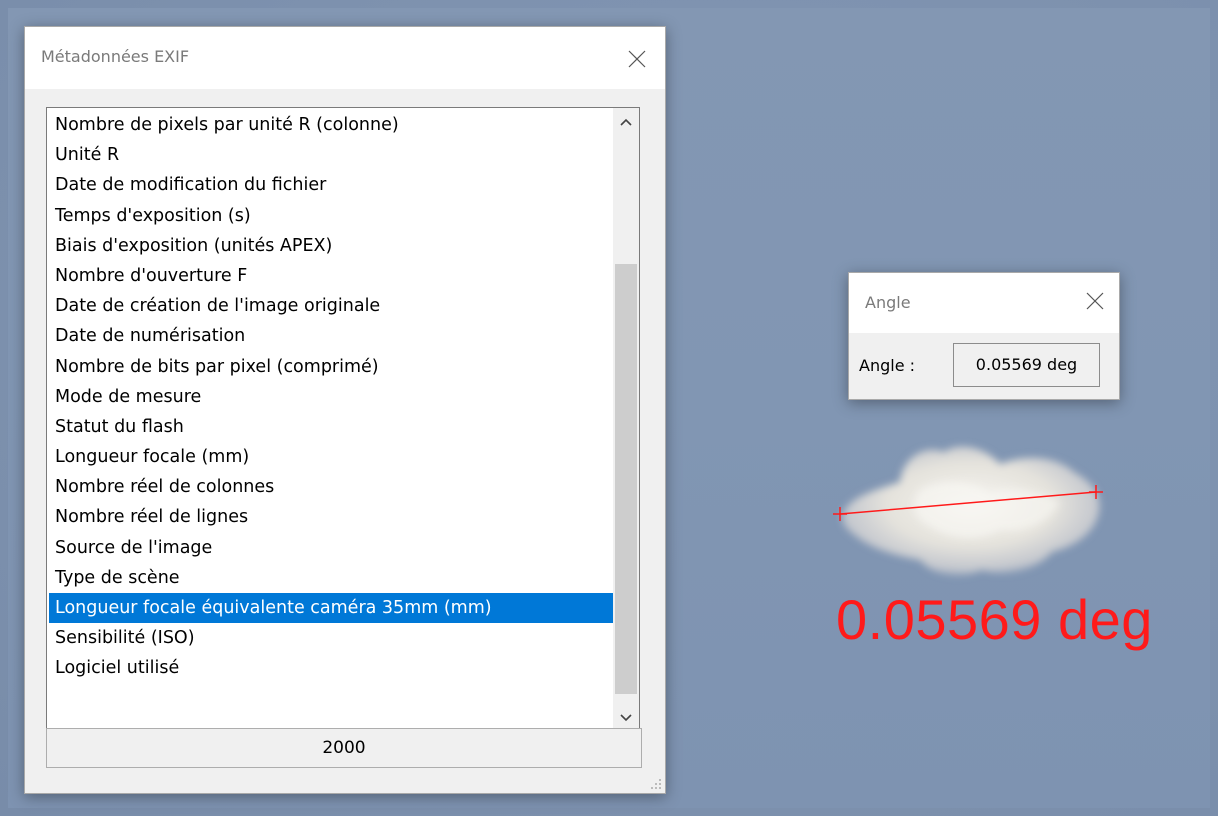 This screenshot has width=1218, height=816. I want to click on cloud-photo, so click(970, 510).